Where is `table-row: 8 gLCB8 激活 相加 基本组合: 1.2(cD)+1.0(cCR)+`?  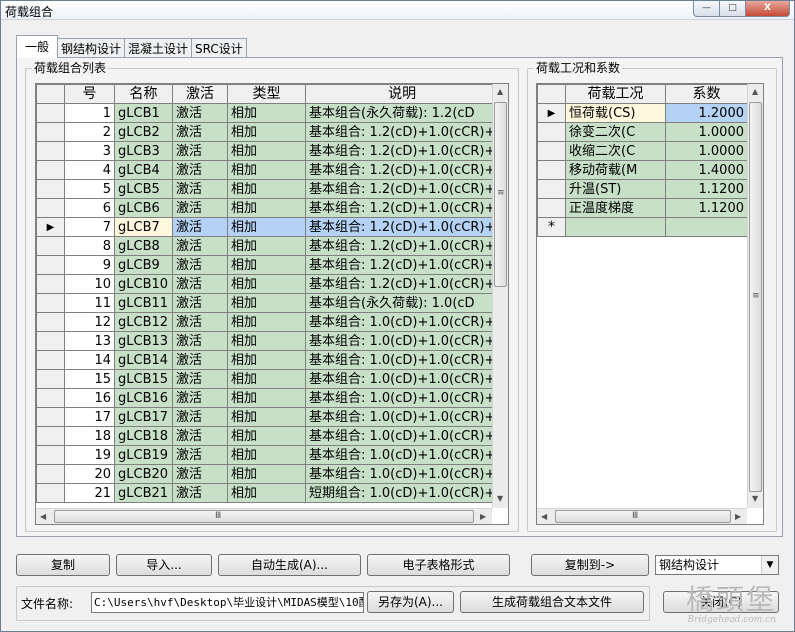 table-row: 8 gLCB8 激活 相加 基本组合: 1.2(cD)+1.0(cCR)+ is located at coordinates (268, 246).